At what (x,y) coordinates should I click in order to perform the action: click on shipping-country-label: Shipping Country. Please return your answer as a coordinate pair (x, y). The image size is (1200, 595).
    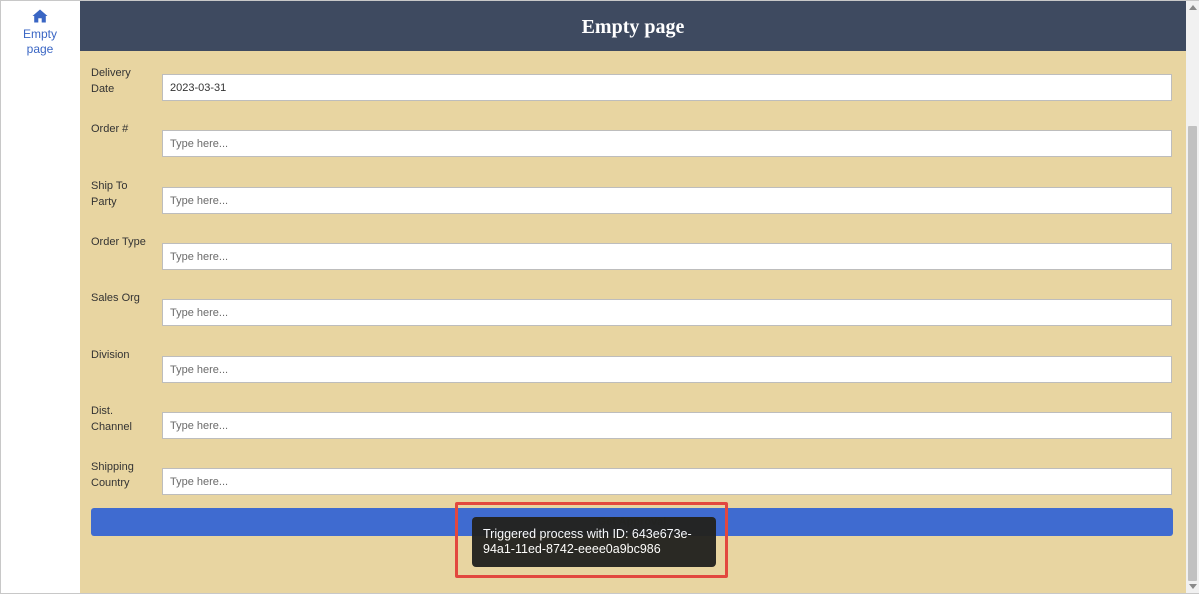
    Looking at the image, I should click on (112, 475).